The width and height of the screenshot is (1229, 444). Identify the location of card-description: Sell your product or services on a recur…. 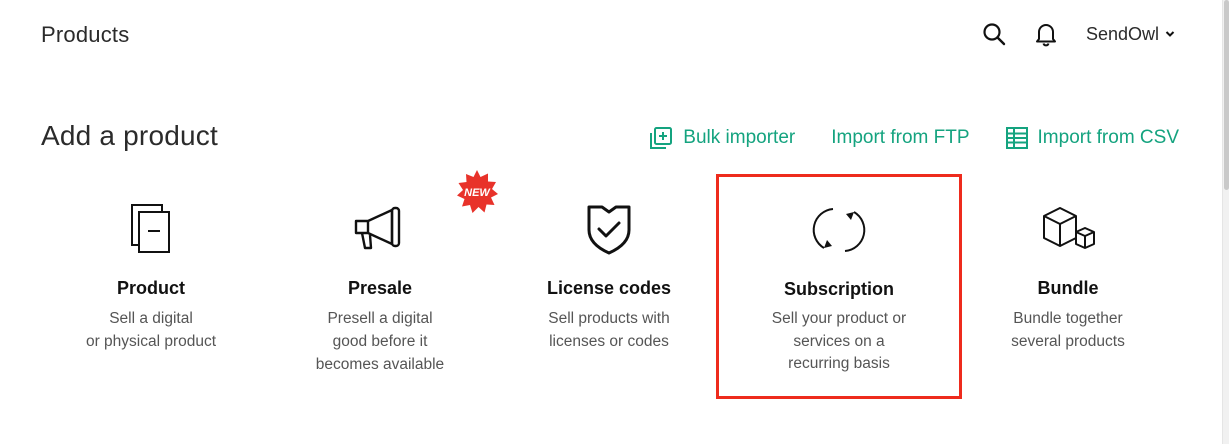
(839, 342).